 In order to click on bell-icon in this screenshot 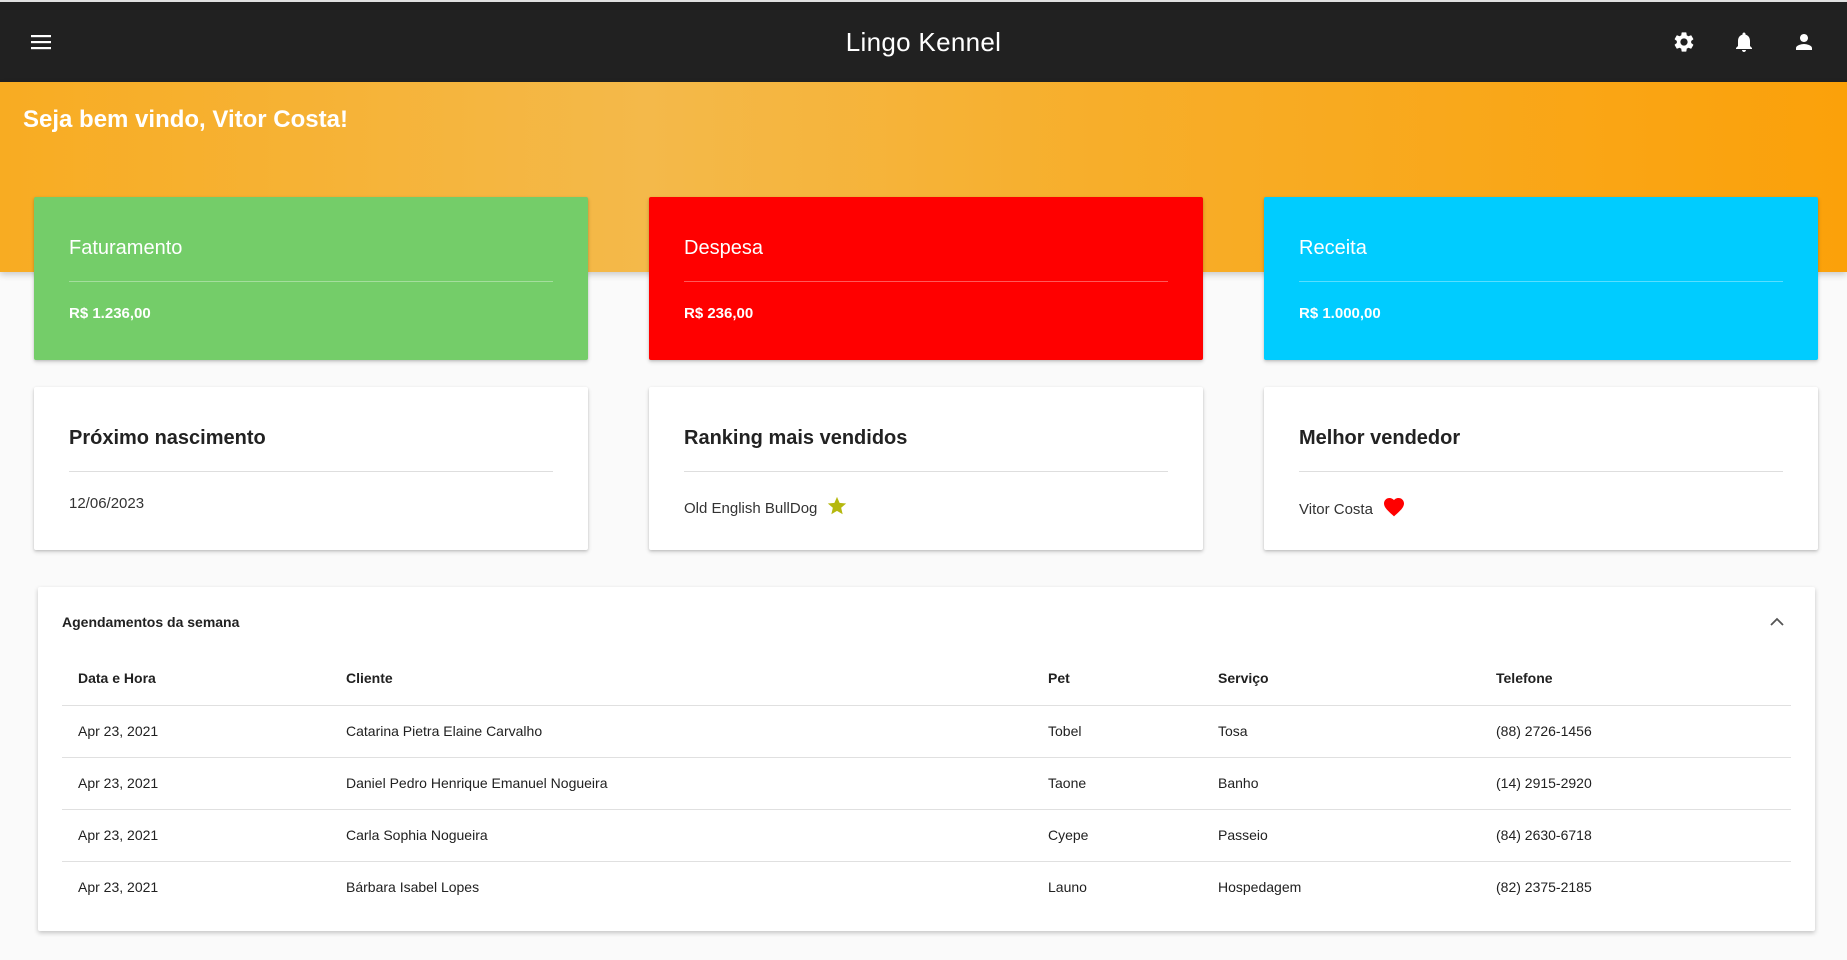, I will do `click(1744, 42)`.